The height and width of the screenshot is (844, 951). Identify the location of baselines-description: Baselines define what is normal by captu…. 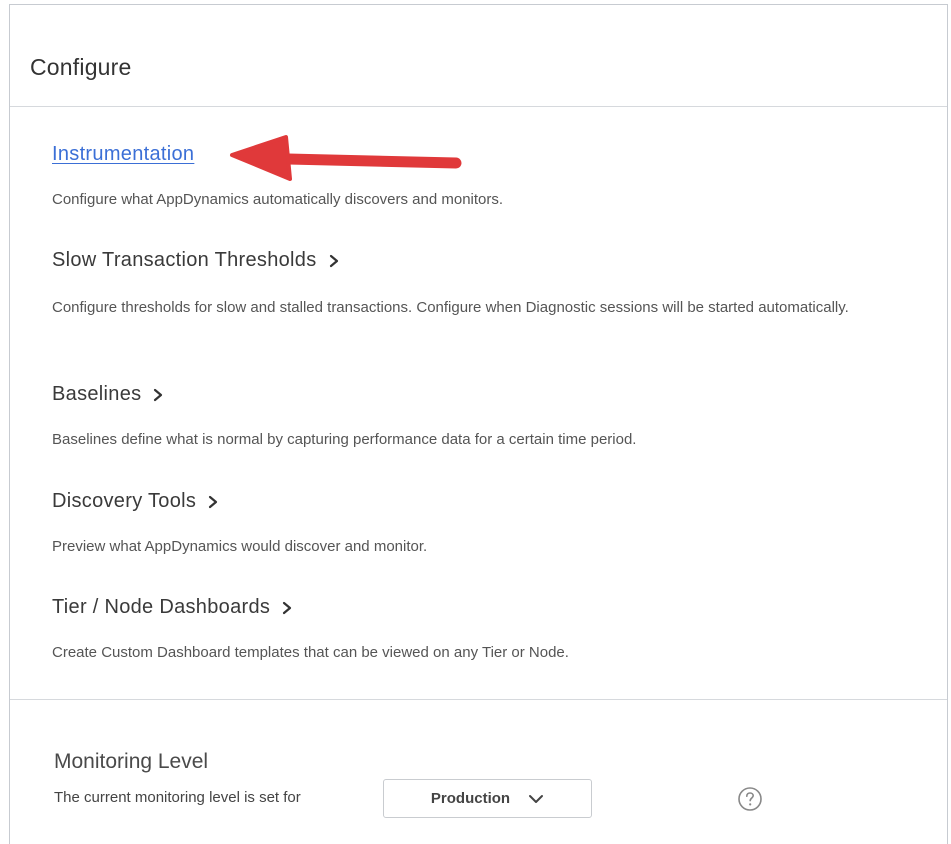
(344, 439).